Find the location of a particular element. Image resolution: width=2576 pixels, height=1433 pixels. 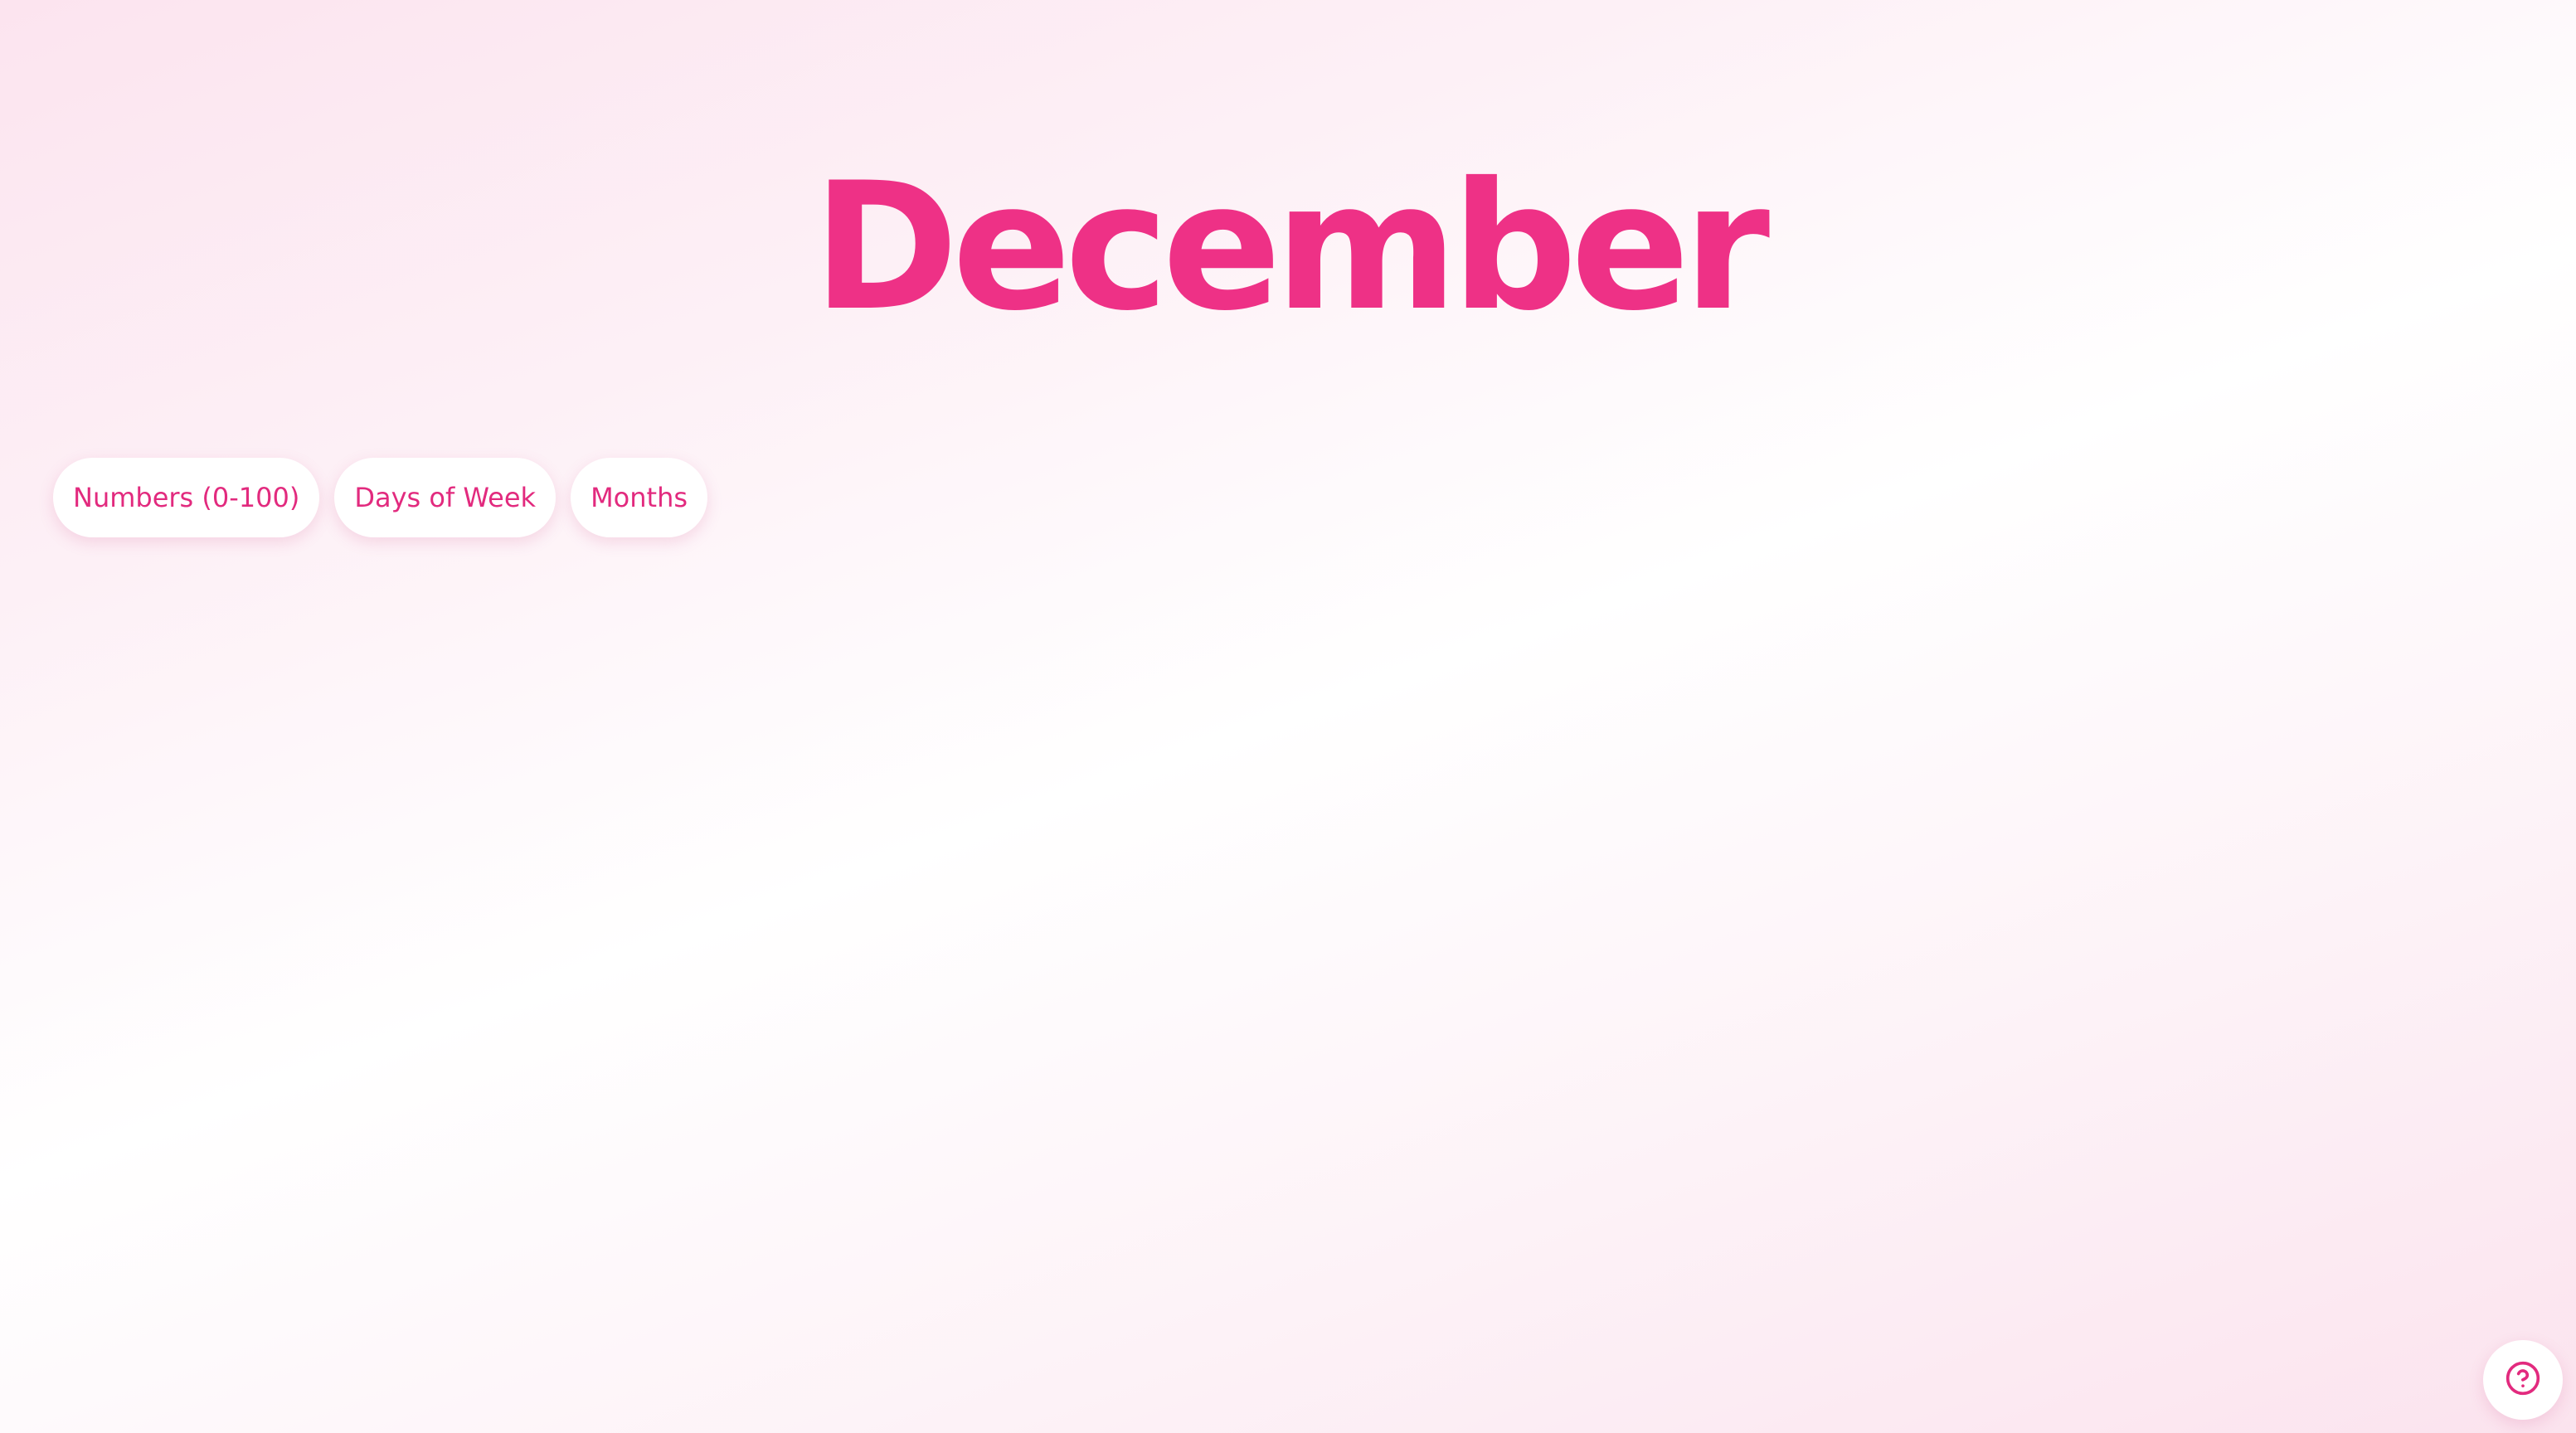

category-days-of-week-button: Days of Week is located at coordinates (446, 497).